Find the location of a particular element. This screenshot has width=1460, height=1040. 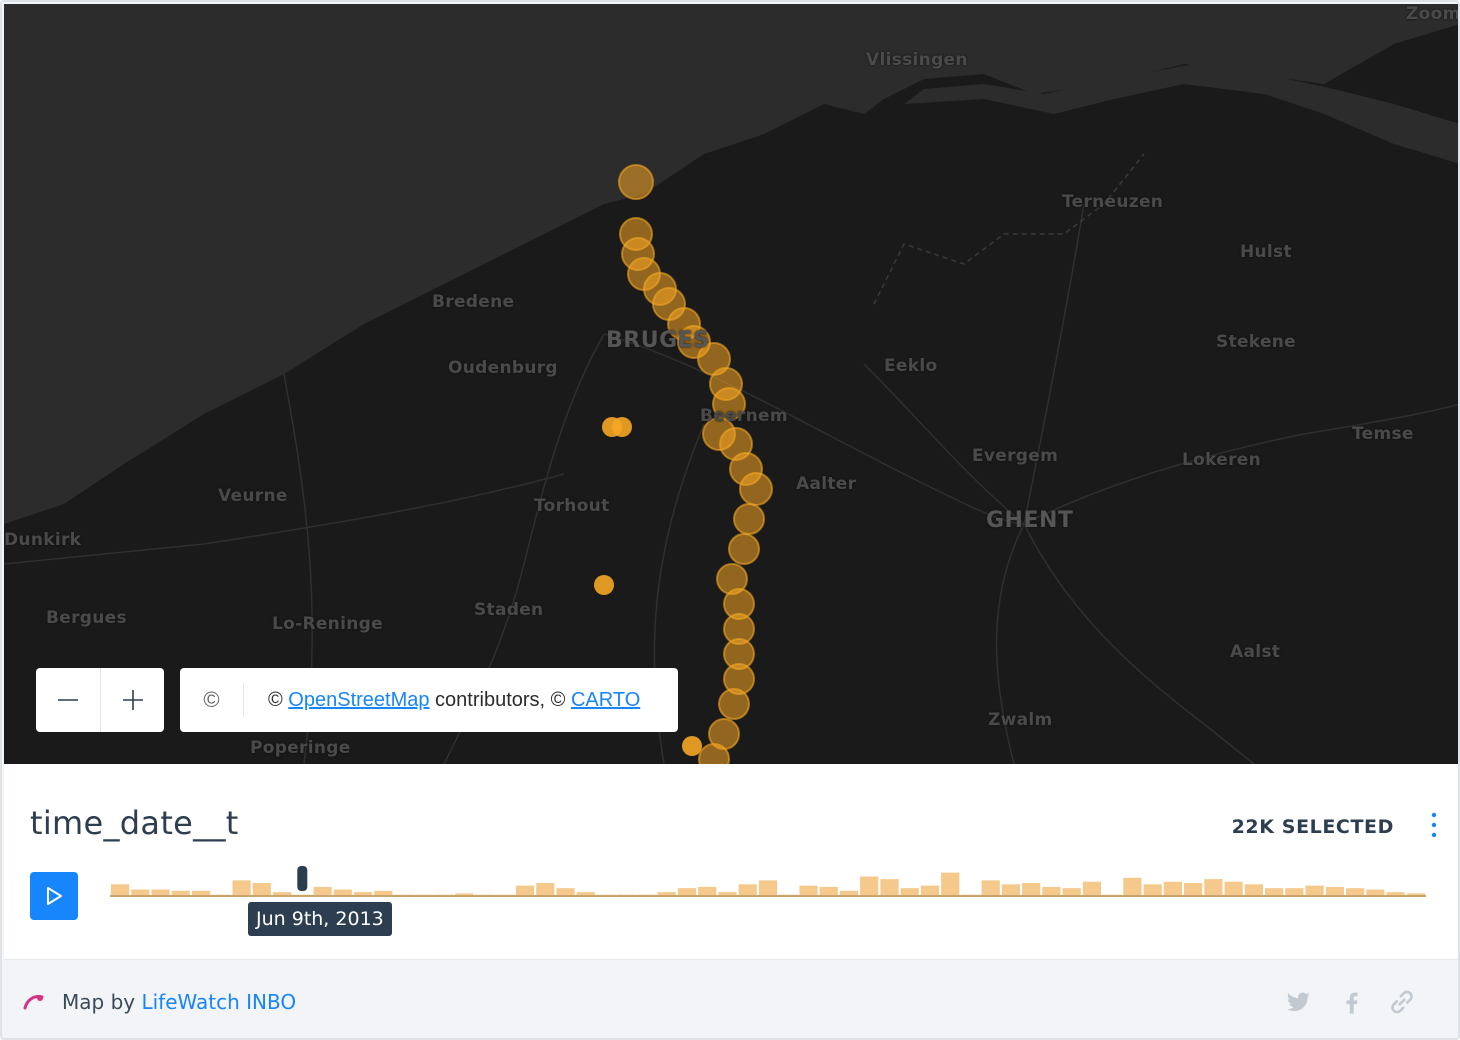

place-label: BRUGES is located at coordinates (658, 340).